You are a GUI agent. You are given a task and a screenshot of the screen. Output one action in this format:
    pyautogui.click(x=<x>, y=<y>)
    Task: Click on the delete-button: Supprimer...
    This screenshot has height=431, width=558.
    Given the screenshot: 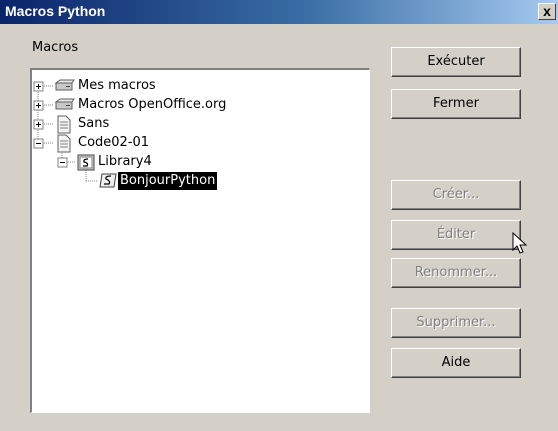 What is the action you would take?
    pyautogui.click(x=456, y=323)
    